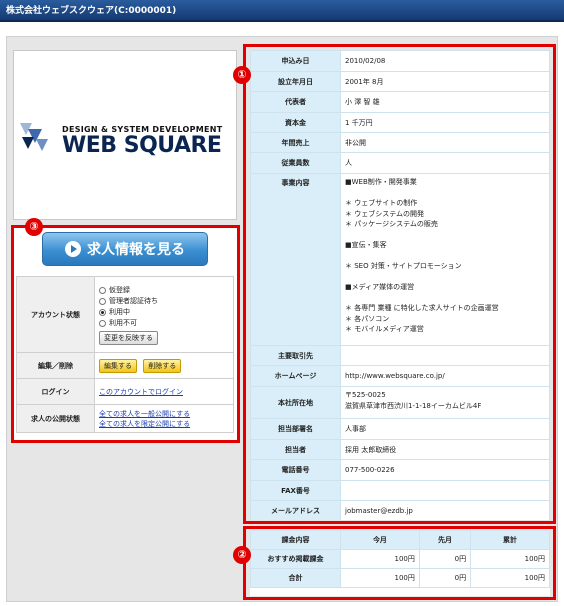 This screenshot has width=564, height=606. I want to click on play-icon, so click(73, 249).